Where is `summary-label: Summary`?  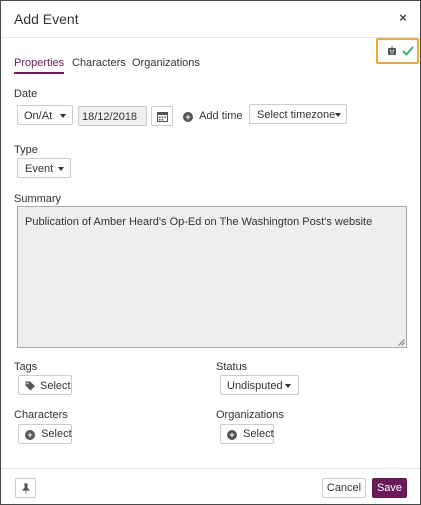
summary-label: Summary is located at coordinates (38, 199).